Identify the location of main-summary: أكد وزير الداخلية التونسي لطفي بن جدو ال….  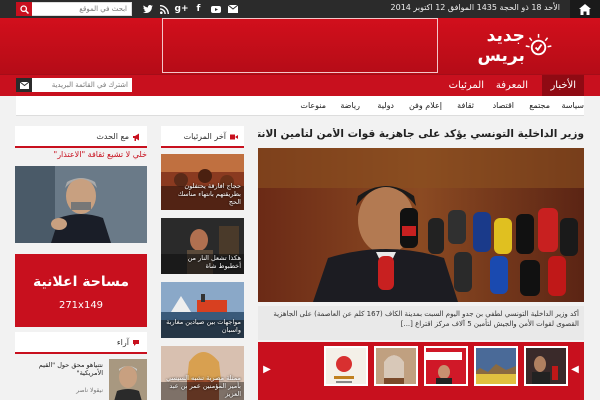
(421, 323).